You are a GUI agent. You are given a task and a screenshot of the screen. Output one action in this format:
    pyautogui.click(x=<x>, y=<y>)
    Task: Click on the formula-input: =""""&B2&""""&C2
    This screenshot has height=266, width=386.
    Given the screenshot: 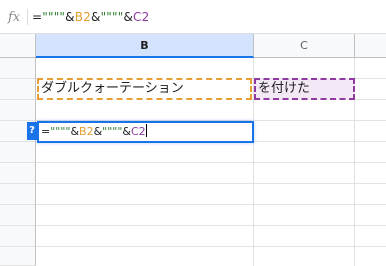 What is the action you would take?
    pyautogui.click(x=90, y=17)
    